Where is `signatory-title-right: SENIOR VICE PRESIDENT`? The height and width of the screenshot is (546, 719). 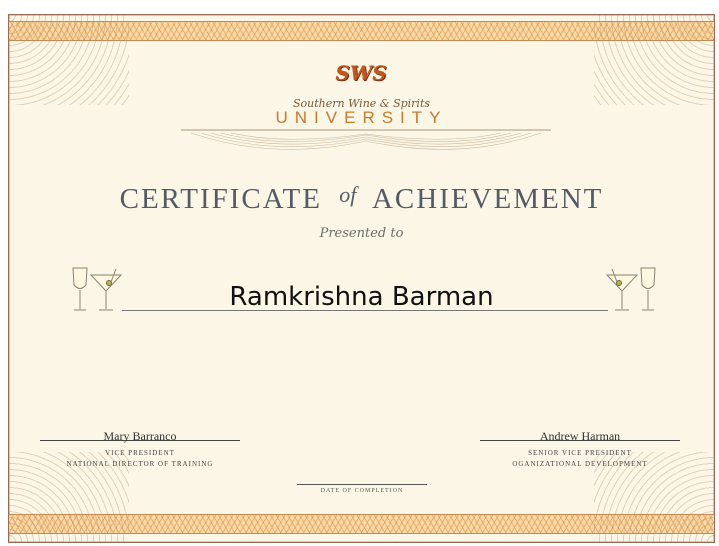 signatory-title-right: SENIOR VICE PRESIDENT is located at coordinates (580, 453).